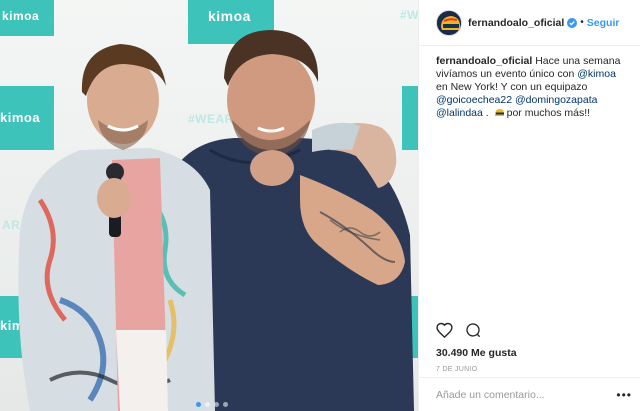 This screenshot has height=411, width=640. Describe the element at coordinates (457, 369) in the screenshot. I see `post-date: 7 DE JUNIO` at that location.